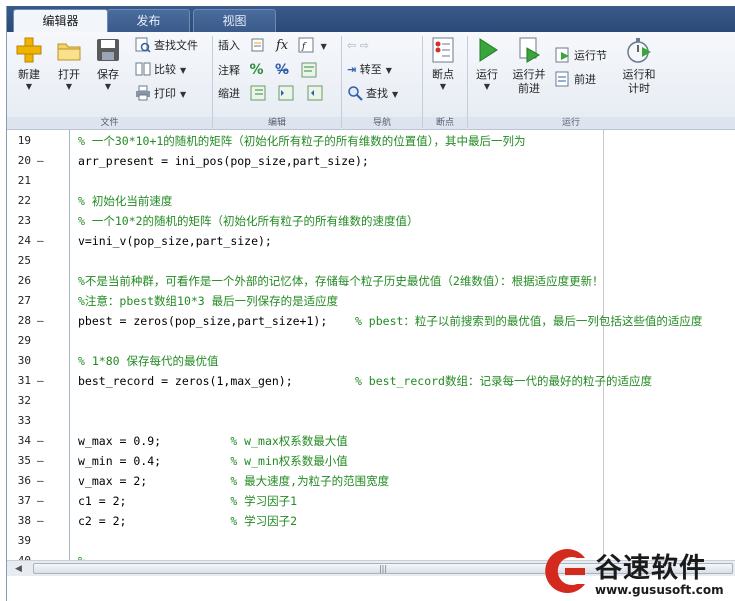  What do you see at coordinates (24, 500) in the screenshot?
I see `line-number: 37` at bounding box center [24, 500].